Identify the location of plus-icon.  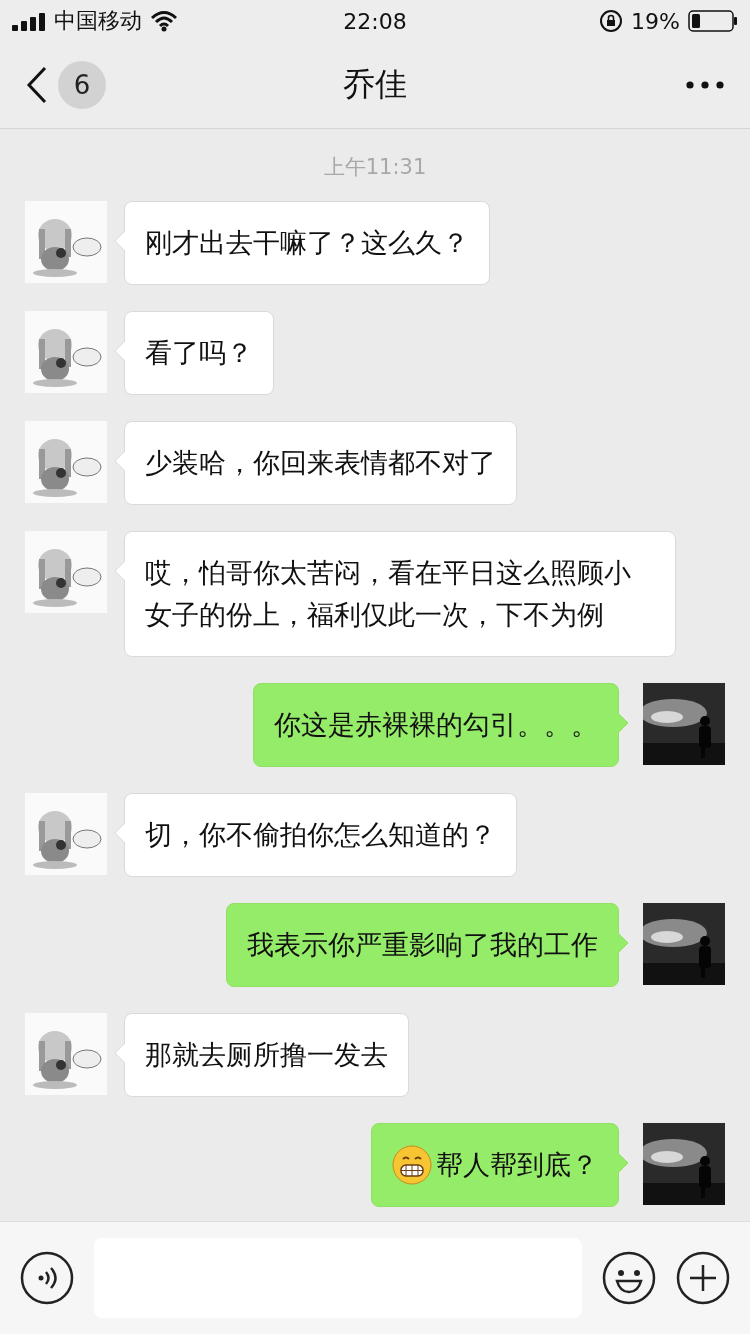
(703, 1278).